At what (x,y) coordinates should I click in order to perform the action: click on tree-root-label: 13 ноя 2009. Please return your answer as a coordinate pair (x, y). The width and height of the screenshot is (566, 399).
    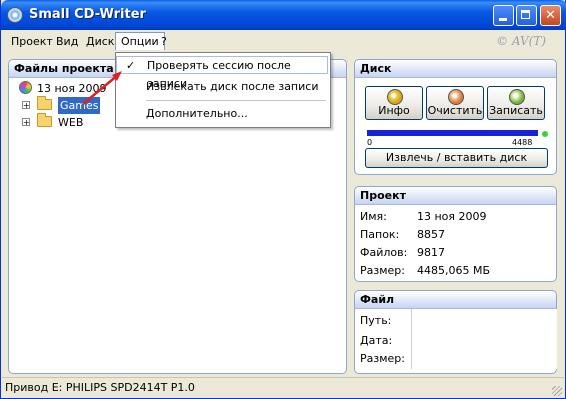
    Looking at the image, I should click on (72, 88).